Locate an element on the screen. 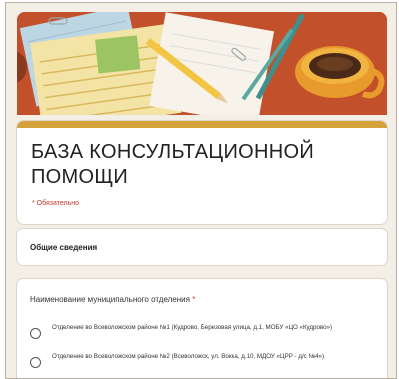  section-title: Общие сведения is located at coordinates (64, 247).